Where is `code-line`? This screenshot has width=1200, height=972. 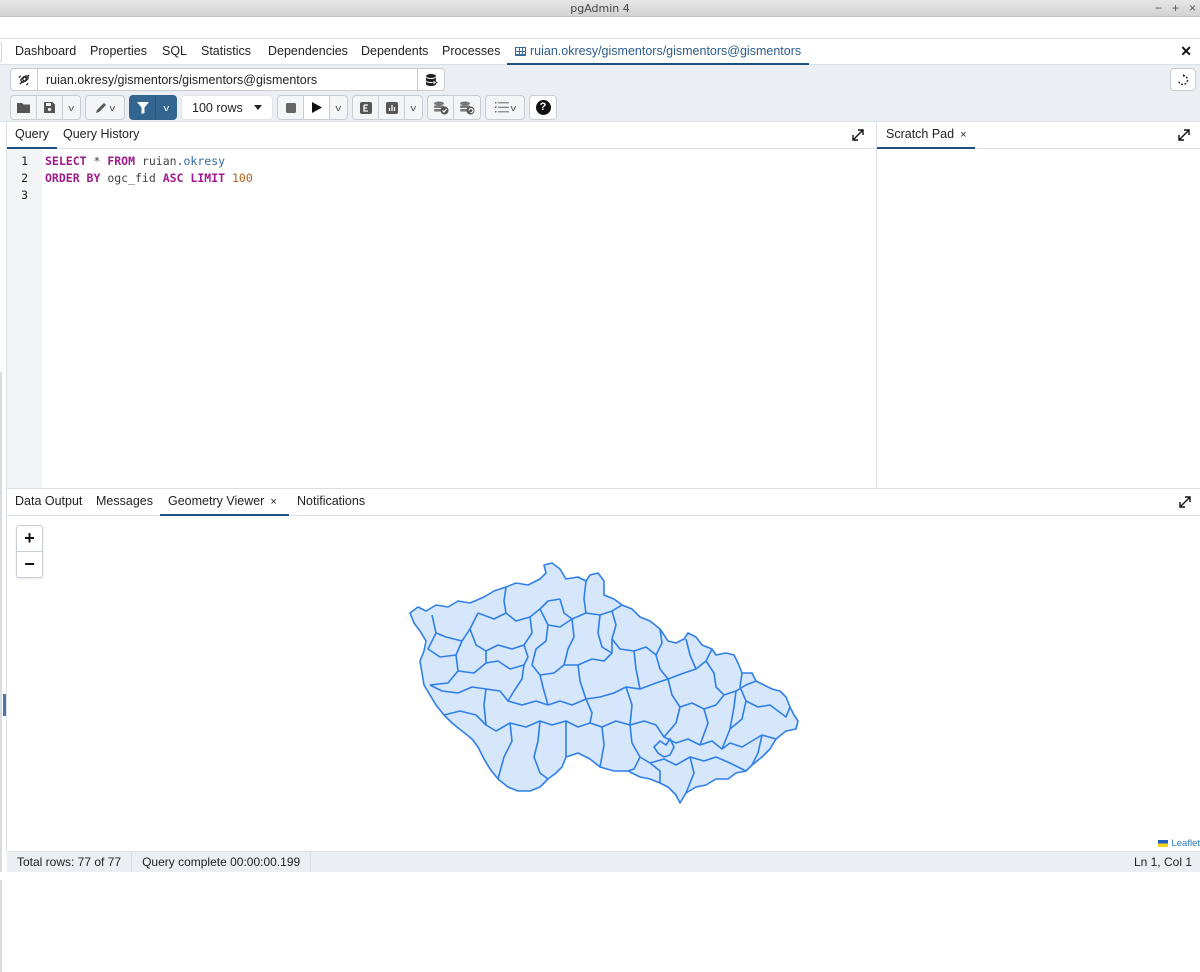 code-line is located at coordinates (460, 195).